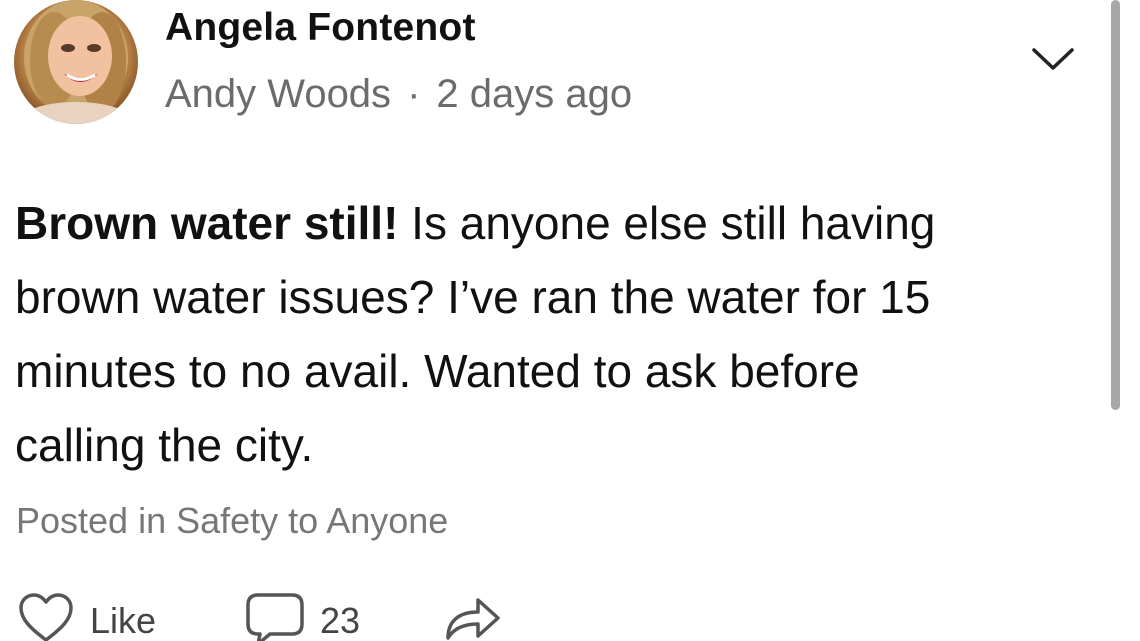 This screenshot has width=1140, height=641. I want to click on heart-icon, so click(46, 617).